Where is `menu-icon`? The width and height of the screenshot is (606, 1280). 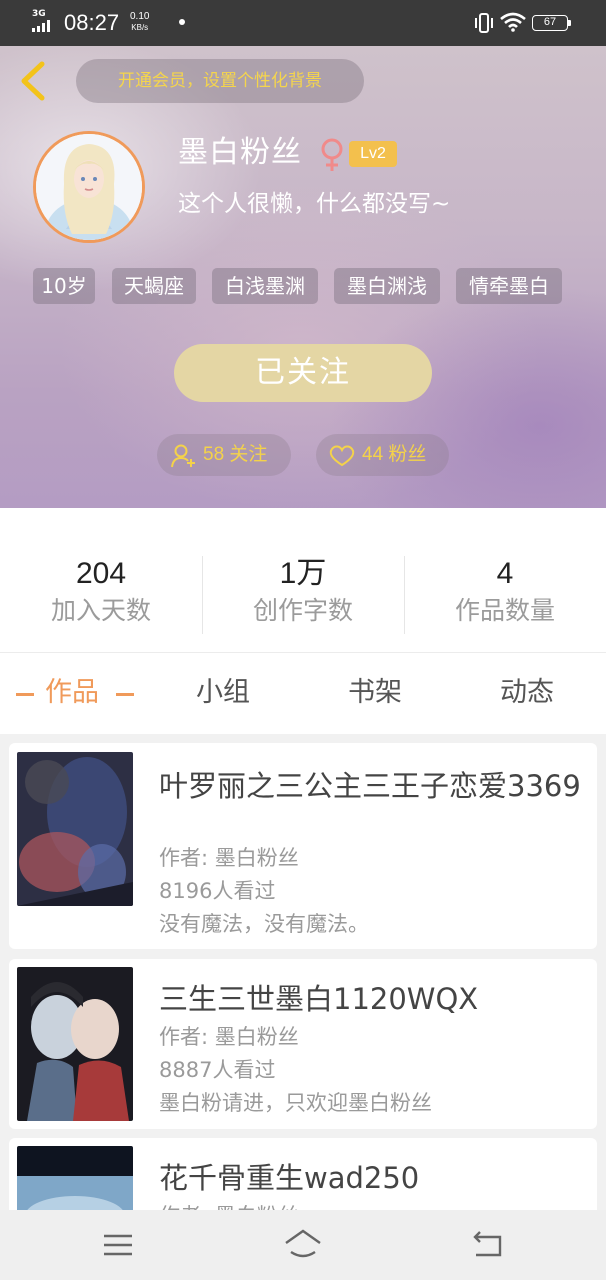 menu-icon is located at coordinates (118, 1245).